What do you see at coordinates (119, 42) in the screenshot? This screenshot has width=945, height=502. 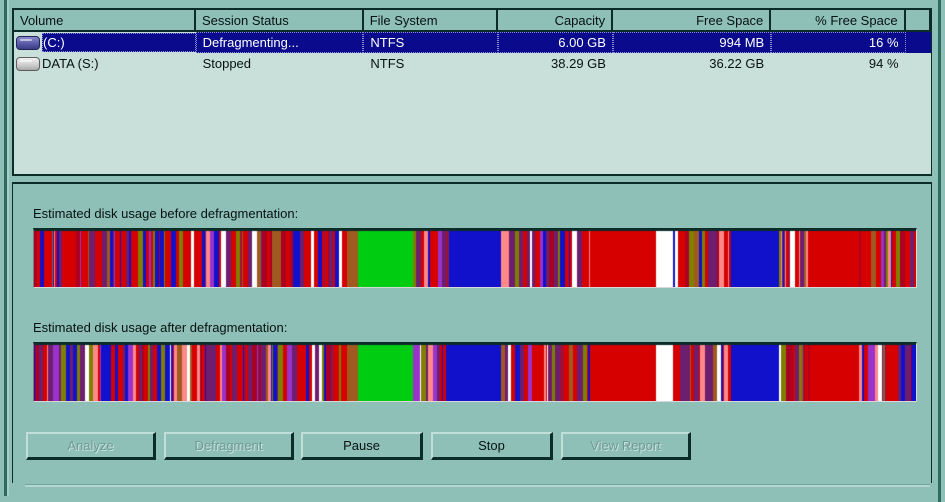 I see `cell-volume-label: (C:)` at bounding box center [119, 42].